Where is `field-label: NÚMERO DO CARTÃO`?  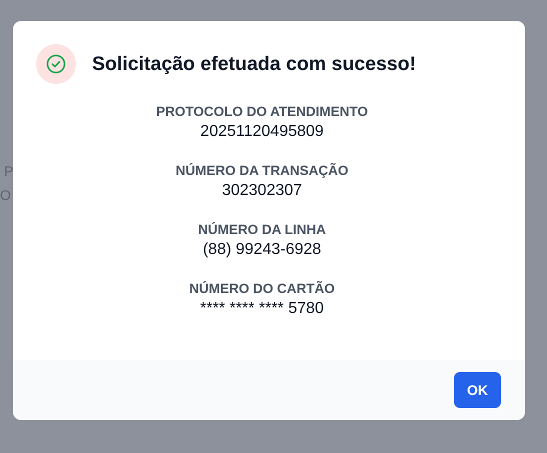 field-label: NÚMERO DO CARTÃO is located at coordinates (262, 288).